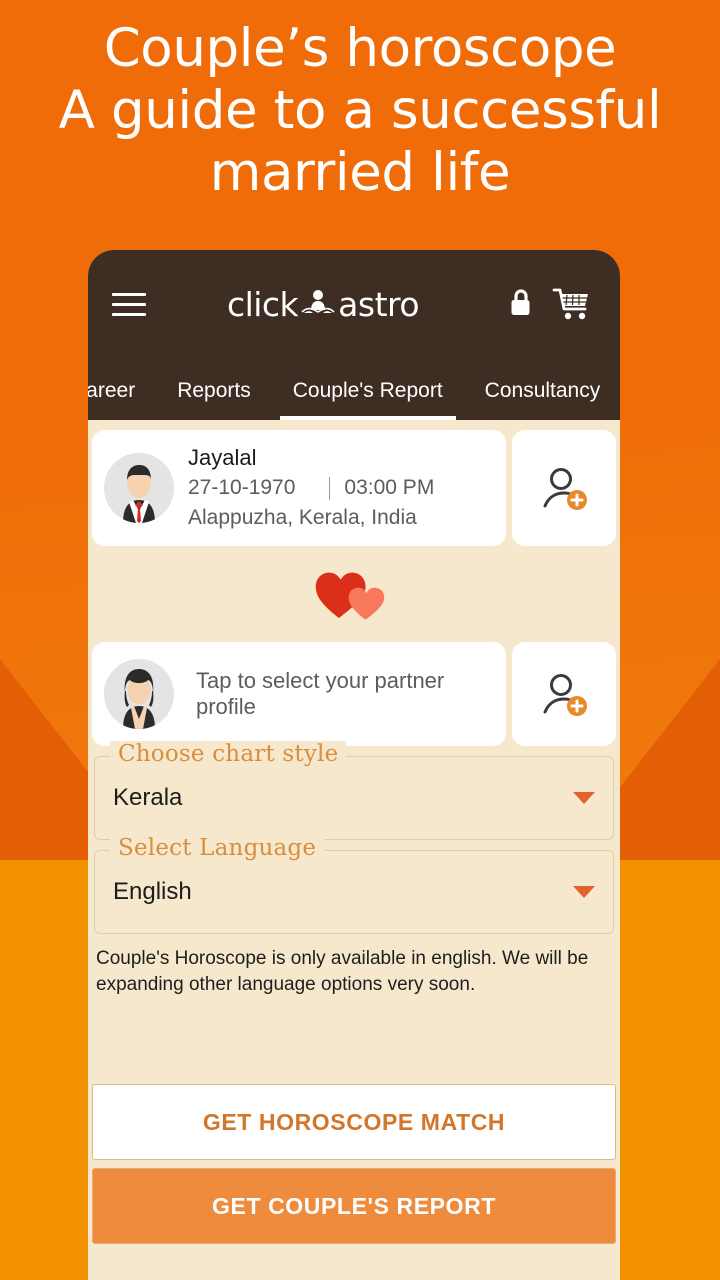  I want to click on language-value: English, so click(152, 891).